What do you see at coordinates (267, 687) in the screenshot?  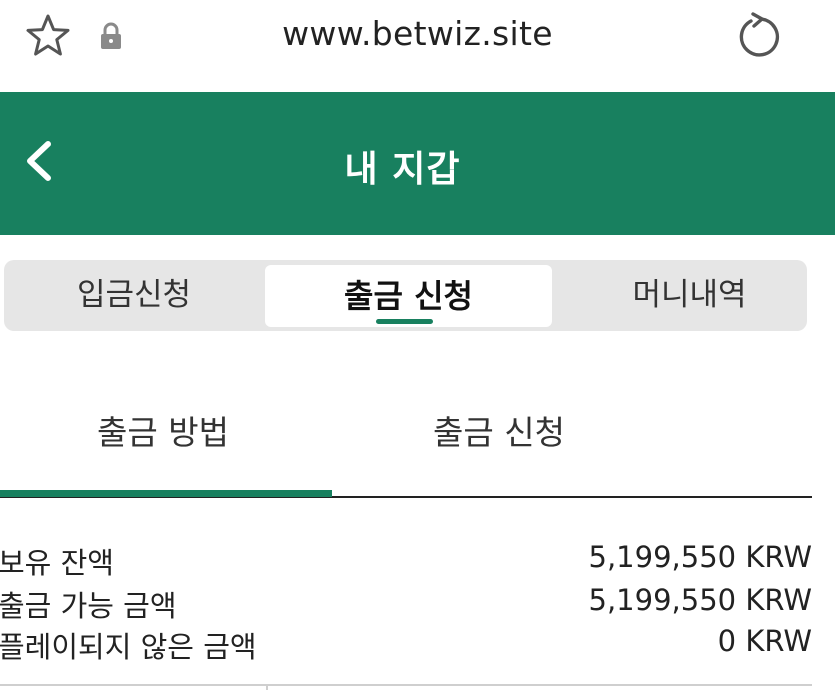 I see `column-divider` at bounding box center [267, 687].